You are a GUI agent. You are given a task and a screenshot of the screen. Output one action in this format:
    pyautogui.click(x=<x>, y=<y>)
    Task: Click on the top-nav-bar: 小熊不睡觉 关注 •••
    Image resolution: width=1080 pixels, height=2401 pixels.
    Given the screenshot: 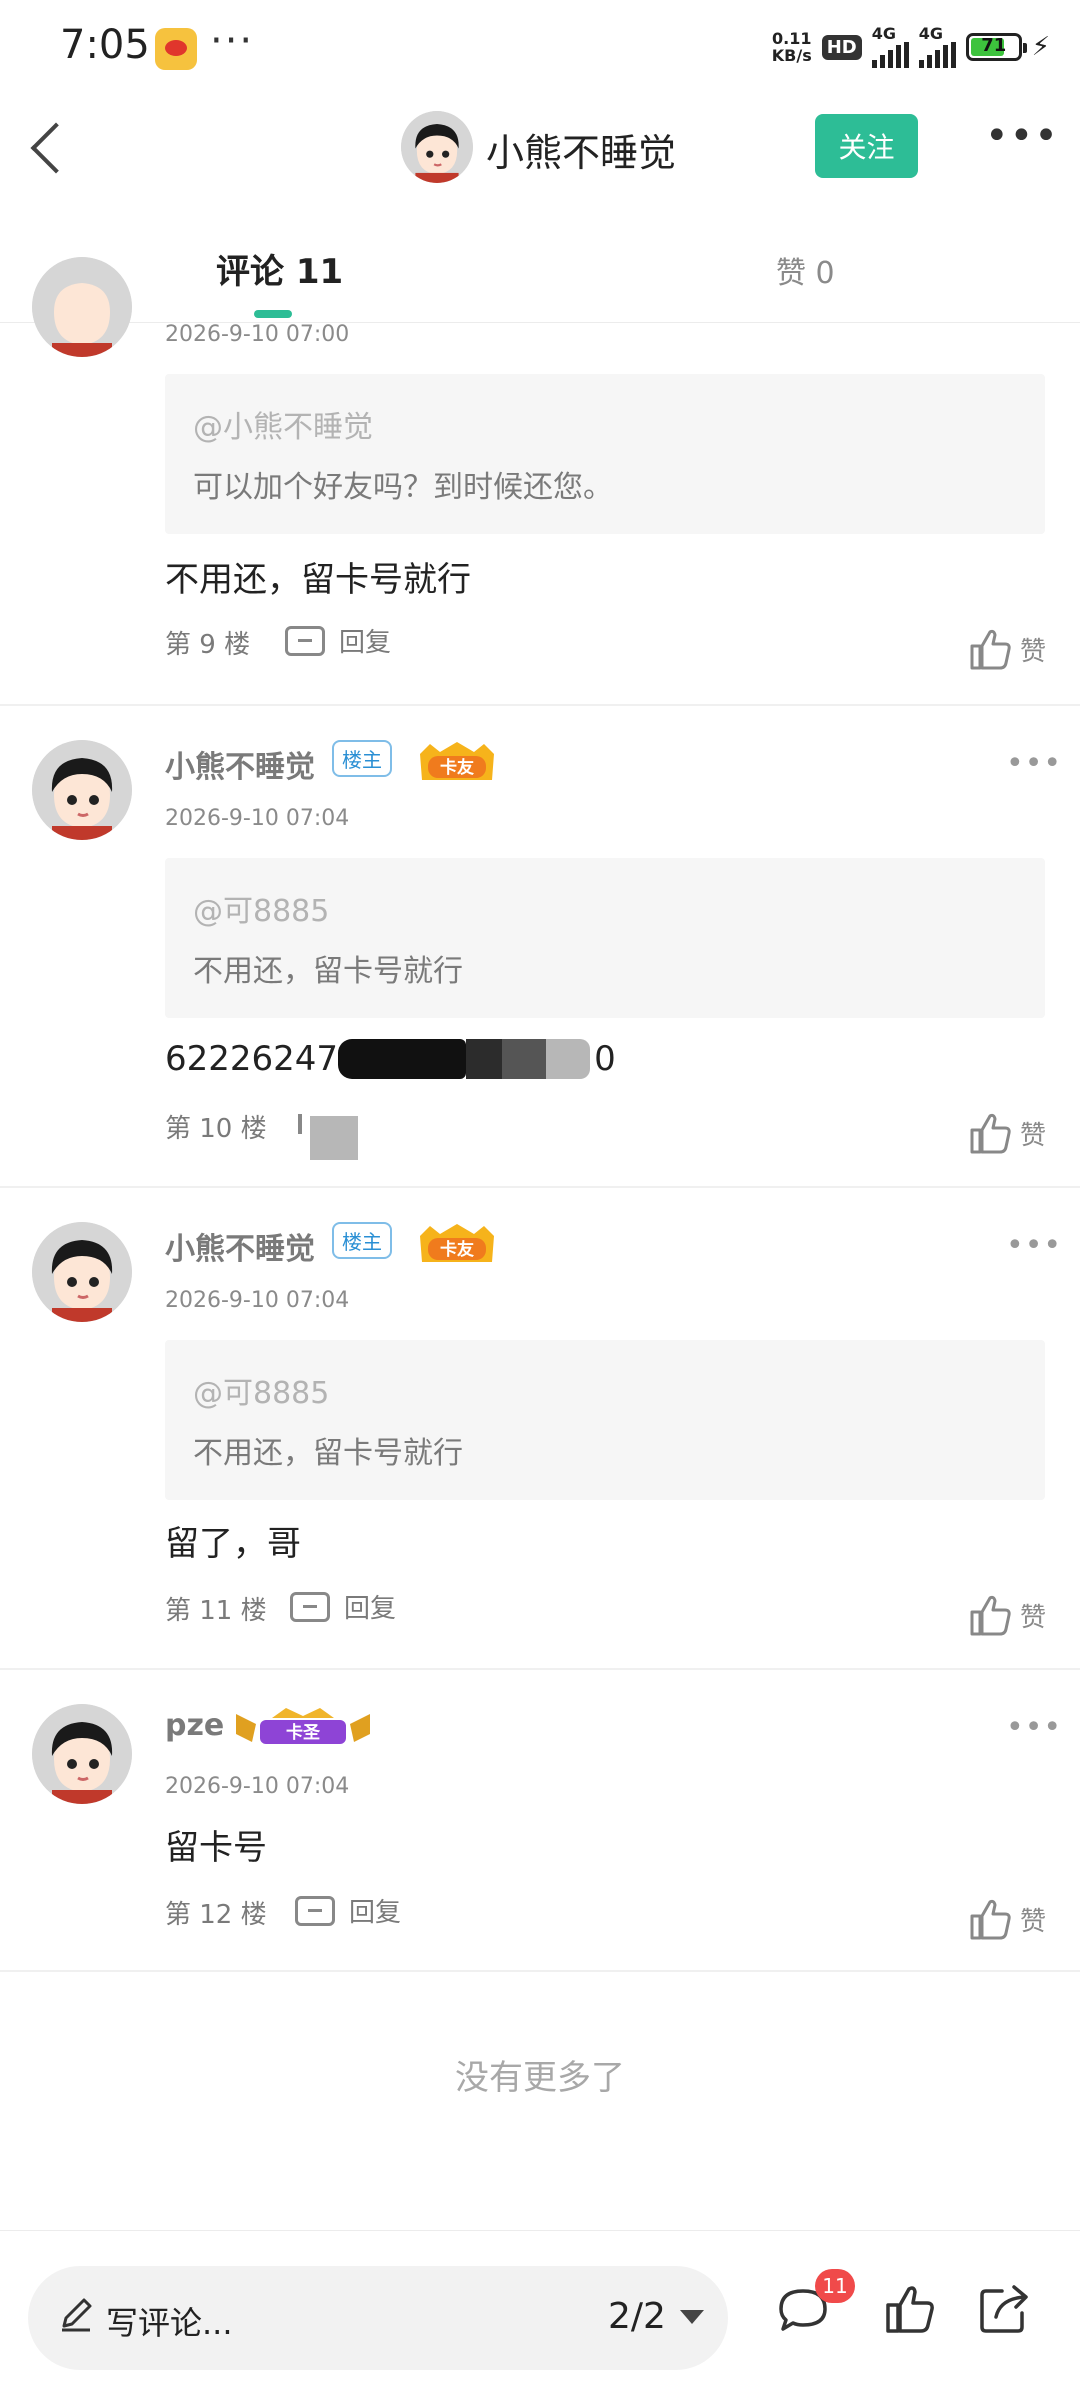 What is the action you would take?
    pyautogui.click(x=540, y=146)
    